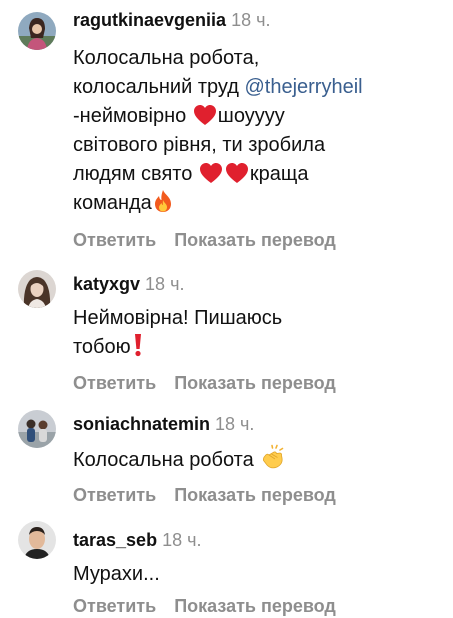 This screenshot has height=618, width=453. Describe the element at coordinates (115, 540) in the screenshot. I see `username: taras_seb` at that location.